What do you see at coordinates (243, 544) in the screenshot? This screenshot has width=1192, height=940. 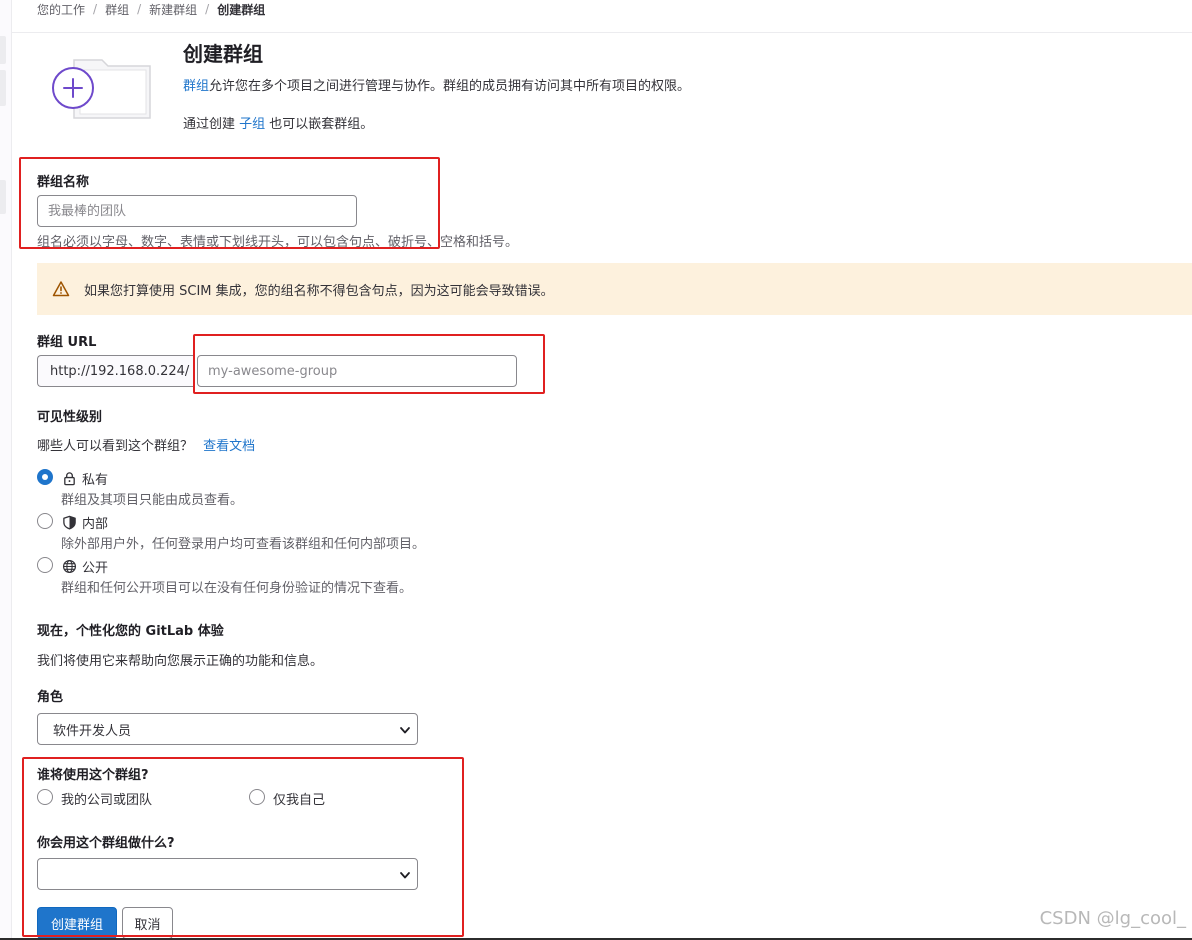 I see `visibility-internal-help: 除外部用户外，任何登录用户均可查看该群组和任何内部项目。` at bounding box center [243, 544].